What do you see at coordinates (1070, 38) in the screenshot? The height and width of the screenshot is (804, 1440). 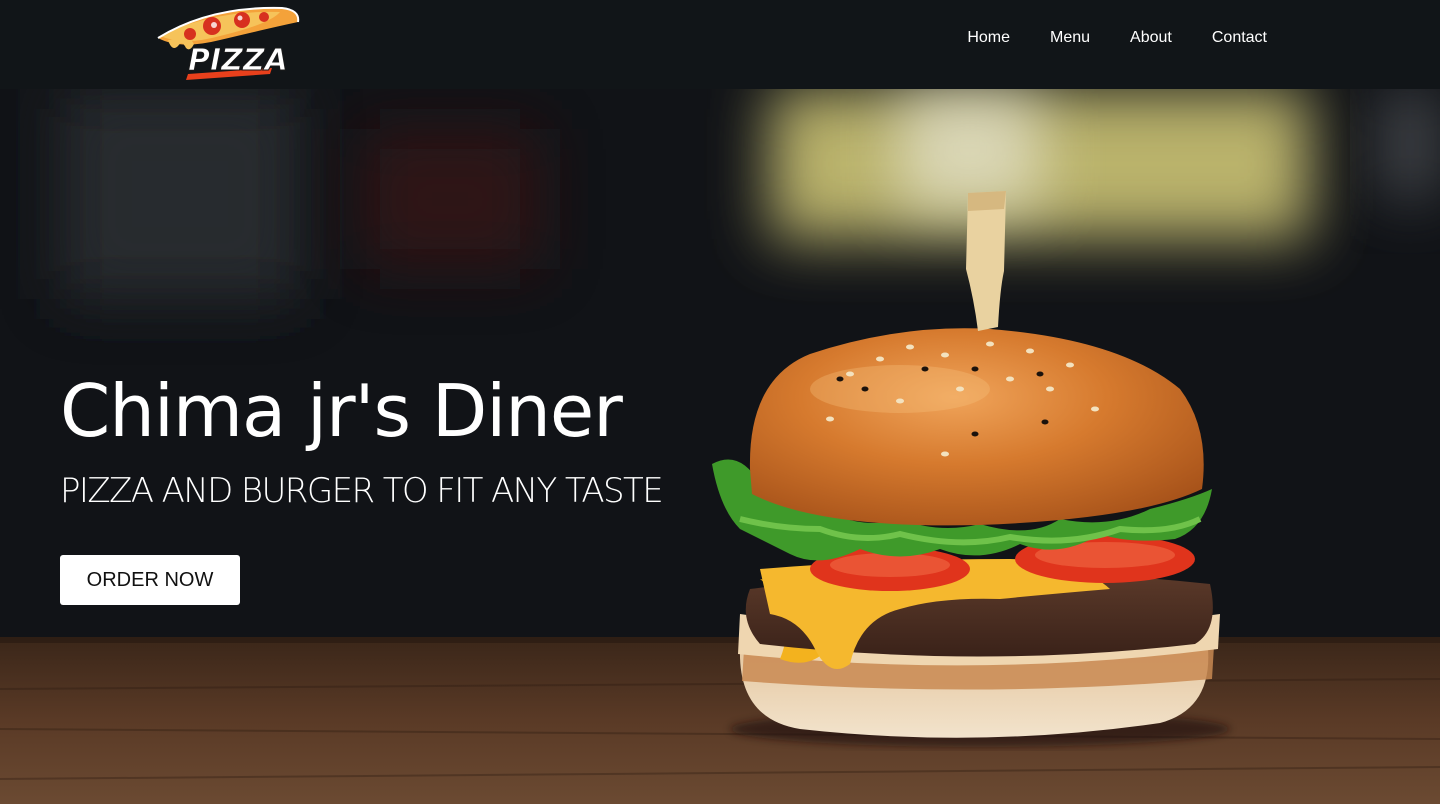 I see `nav-menu-link: Menu` at bounding box center [1070, 38].